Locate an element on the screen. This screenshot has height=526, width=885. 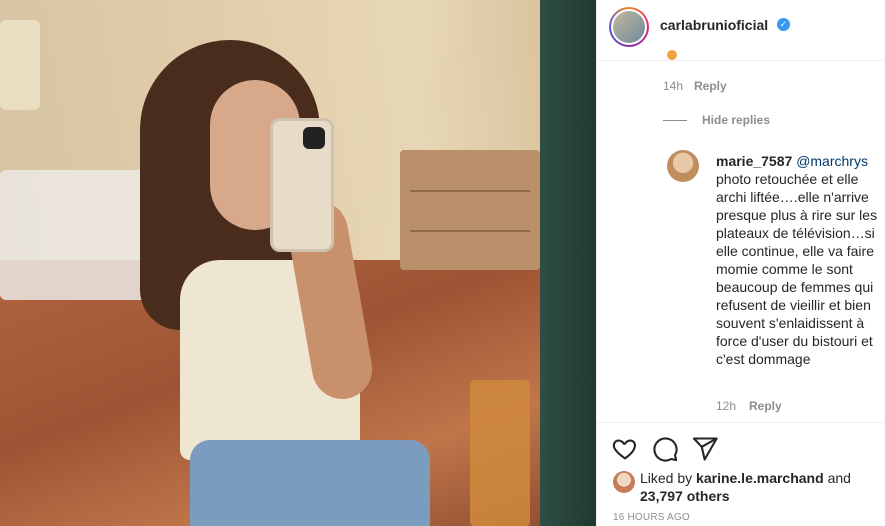
heart-icon is located at coordinates (625, 449).